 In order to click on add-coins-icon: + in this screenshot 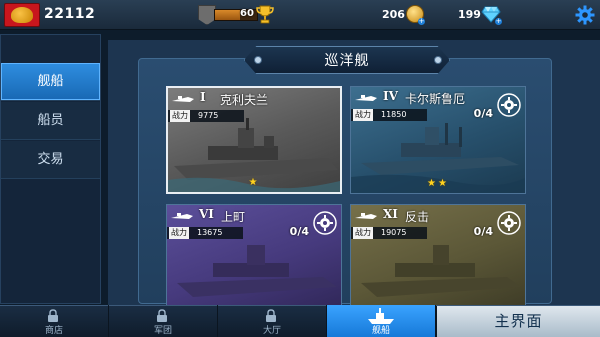, I will do `click(421, 21)`.